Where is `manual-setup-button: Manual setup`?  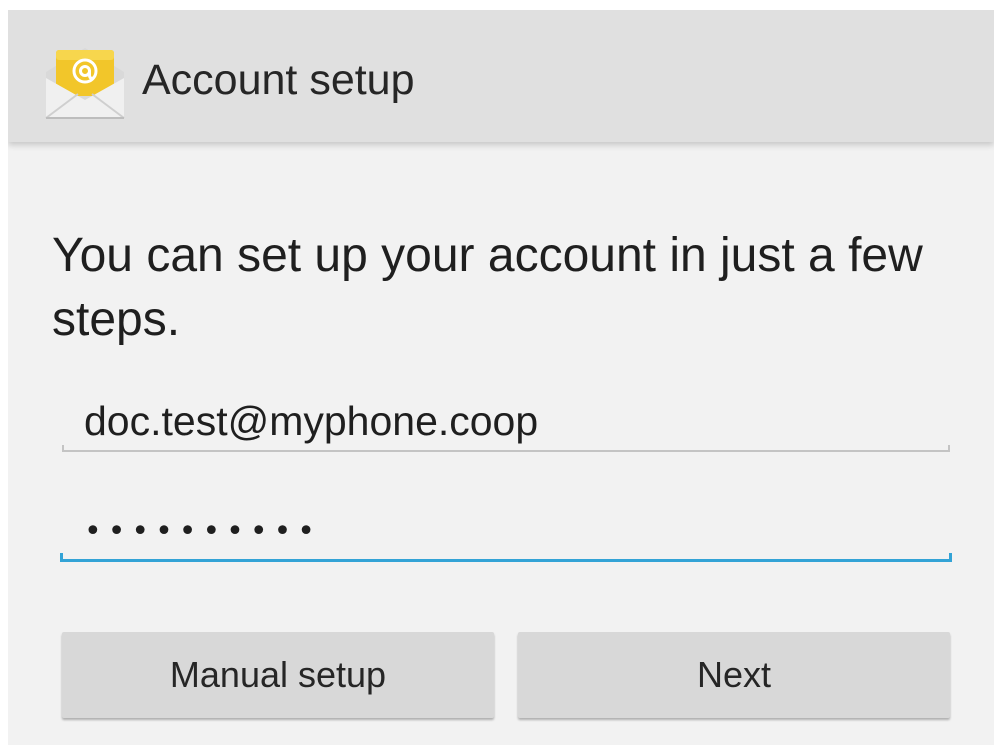 manual-setup-button: Manual setup is located at coordinates (278, 675).